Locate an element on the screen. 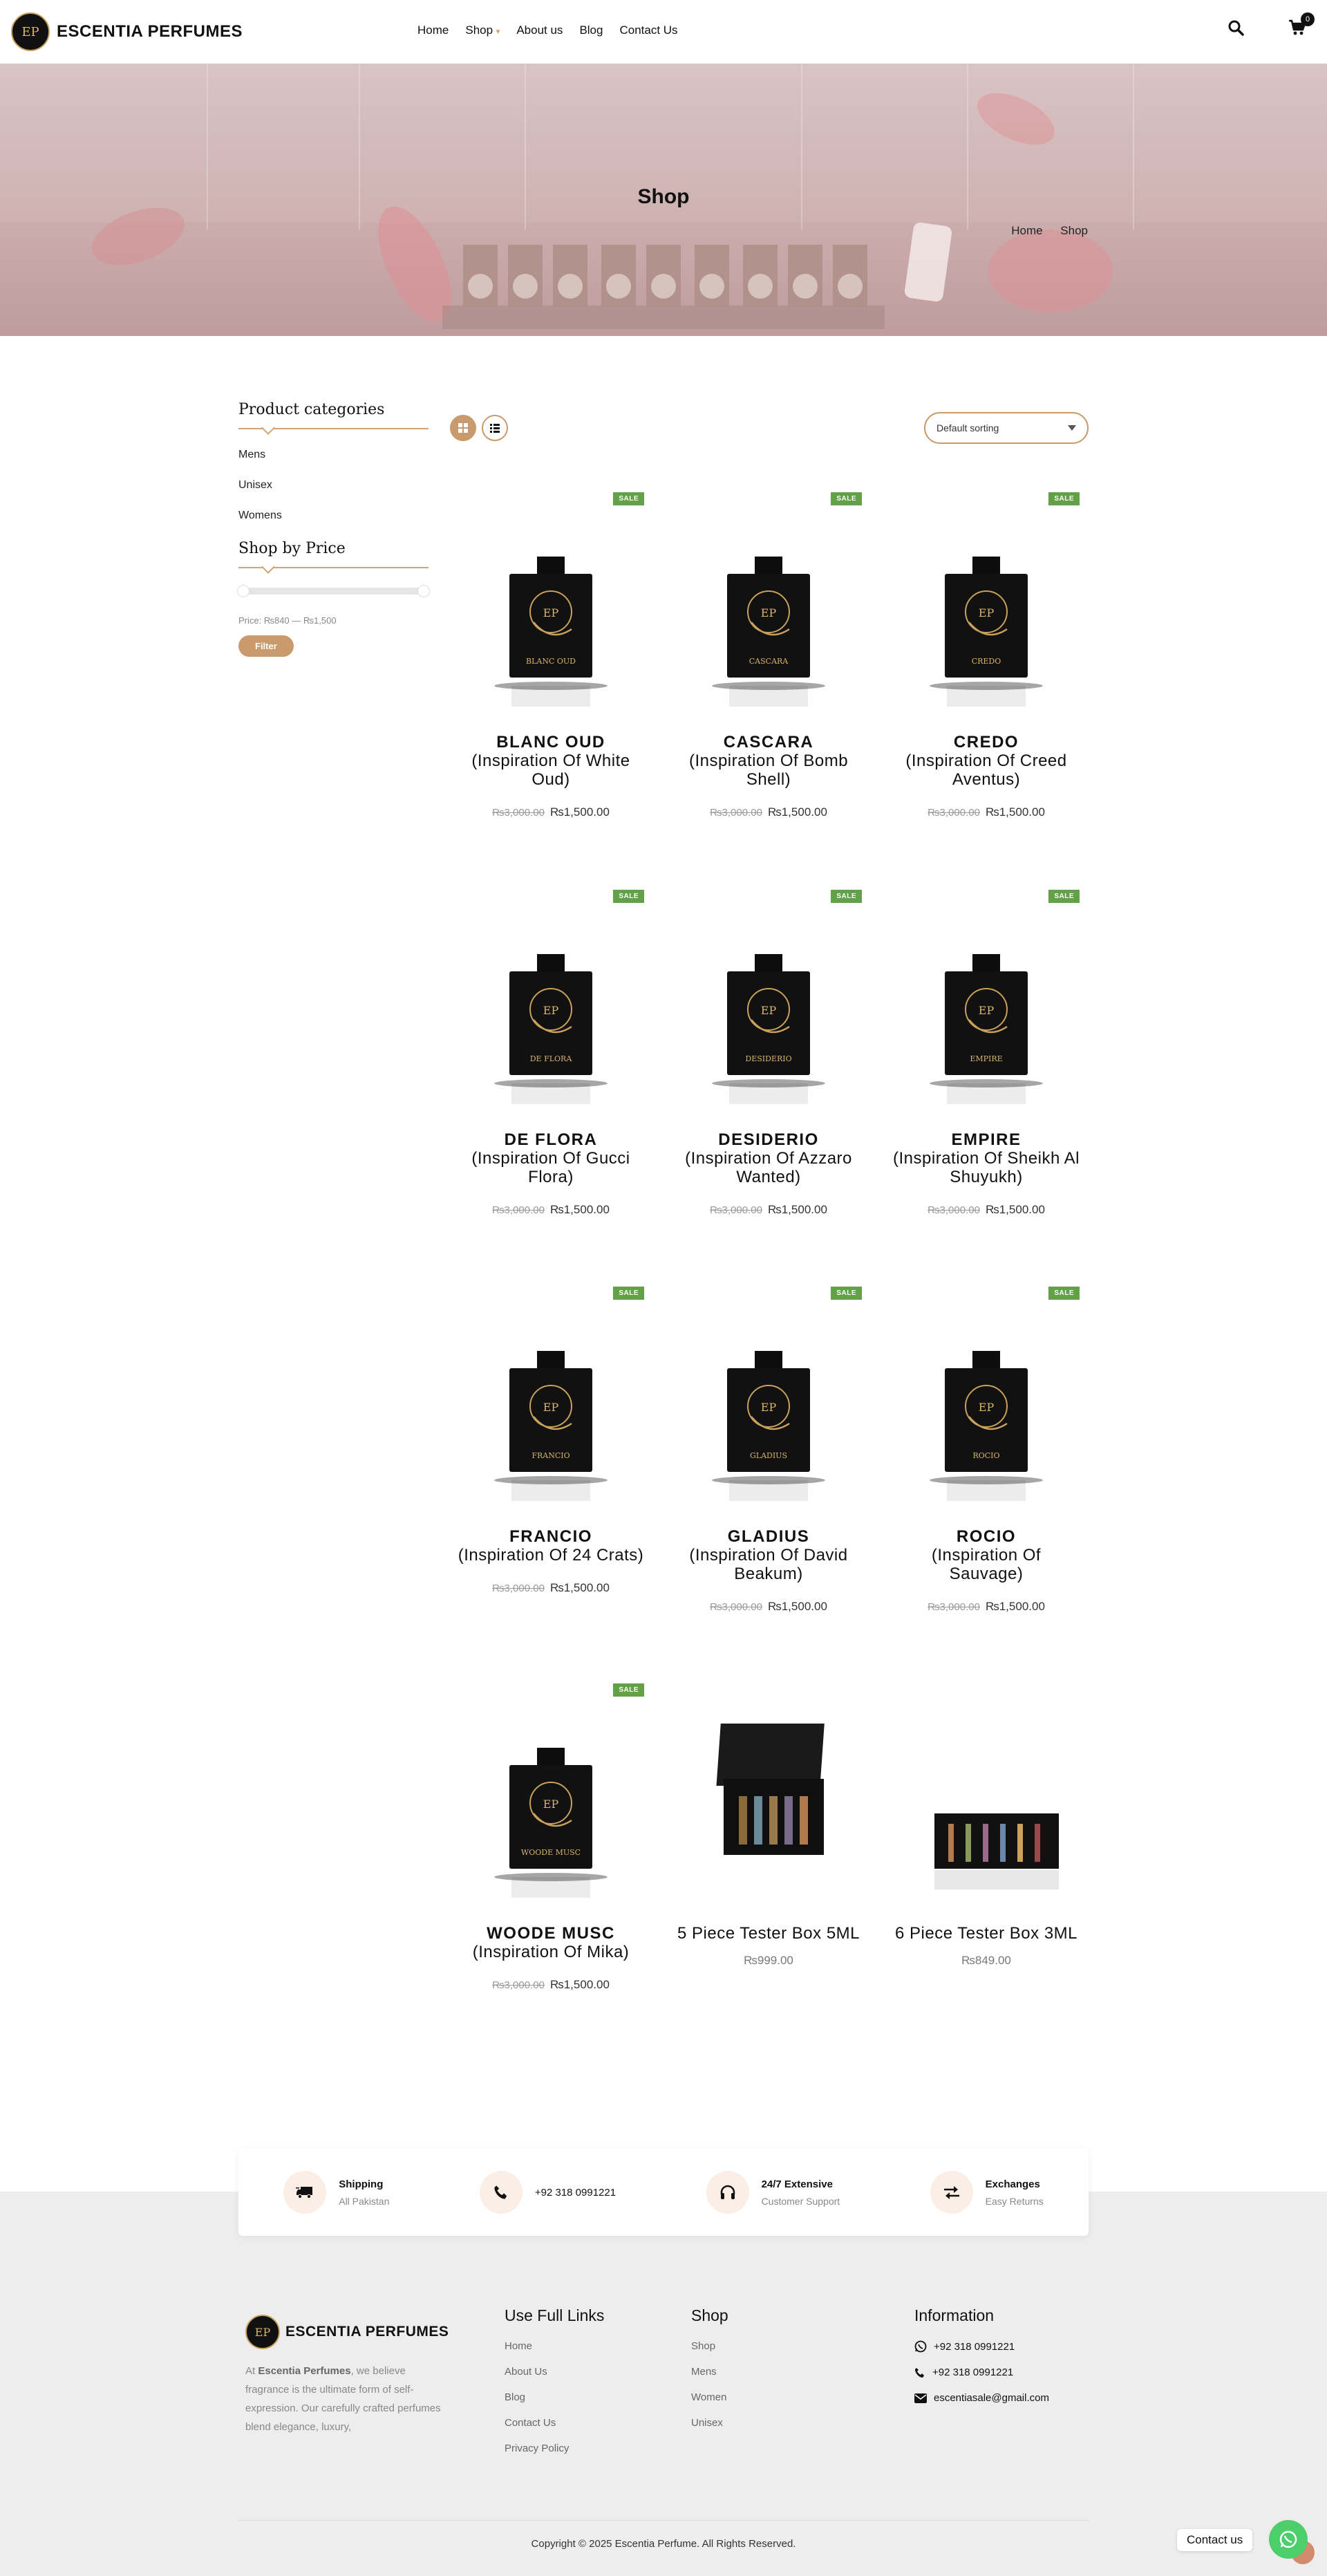 The height and width of the screenshot is (2576, 1327). categories-title: Product categories is located at coordinates (333, 415).